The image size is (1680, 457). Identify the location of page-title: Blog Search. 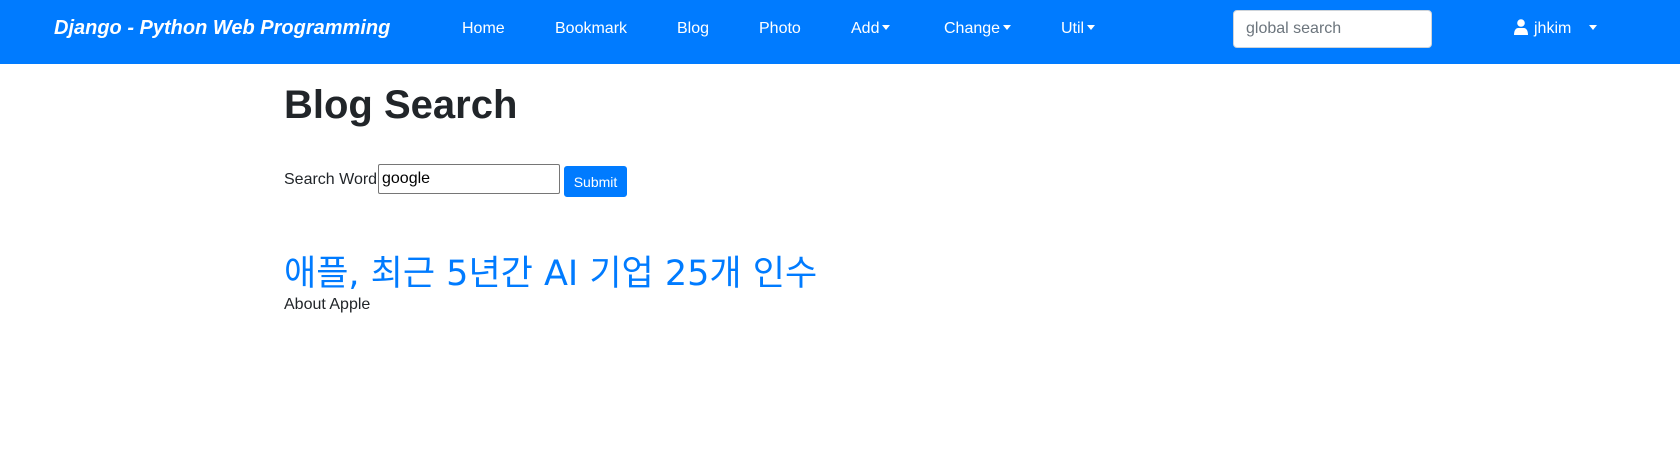
(401, 105).